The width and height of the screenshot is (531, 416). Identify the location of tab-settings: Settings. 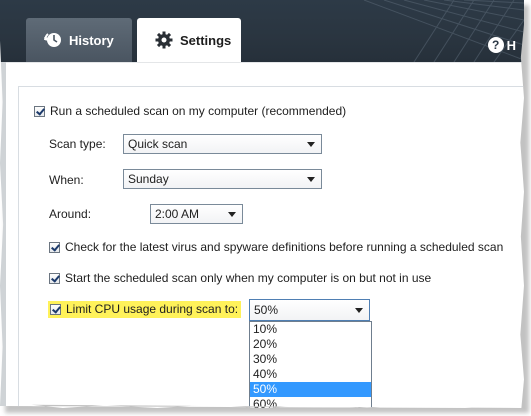
(189, 40).